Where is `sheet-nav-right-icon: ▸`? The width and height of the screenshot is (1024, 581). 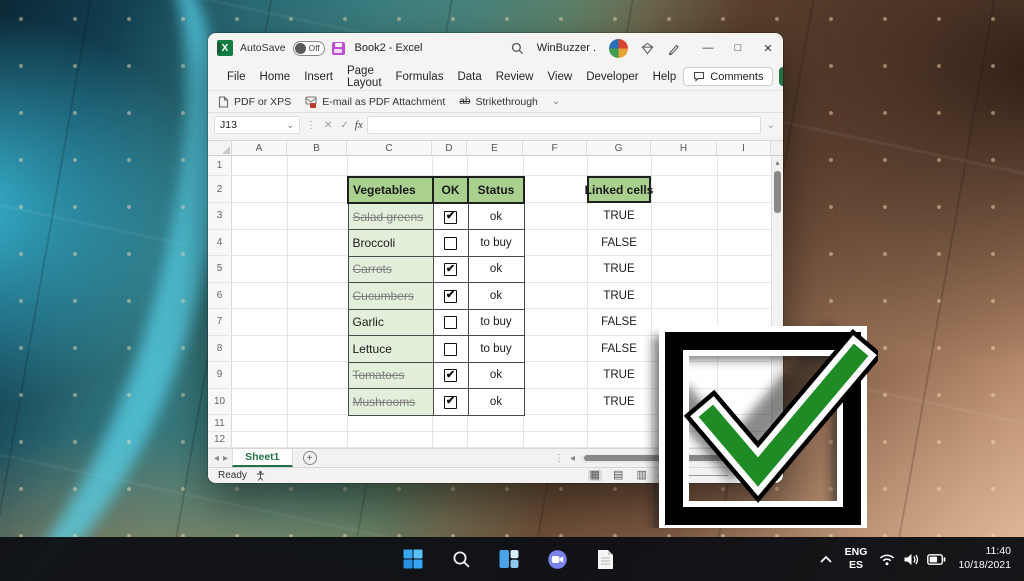
sheet-nav-right-icon: ▸ is located at coordinates (225, 458).